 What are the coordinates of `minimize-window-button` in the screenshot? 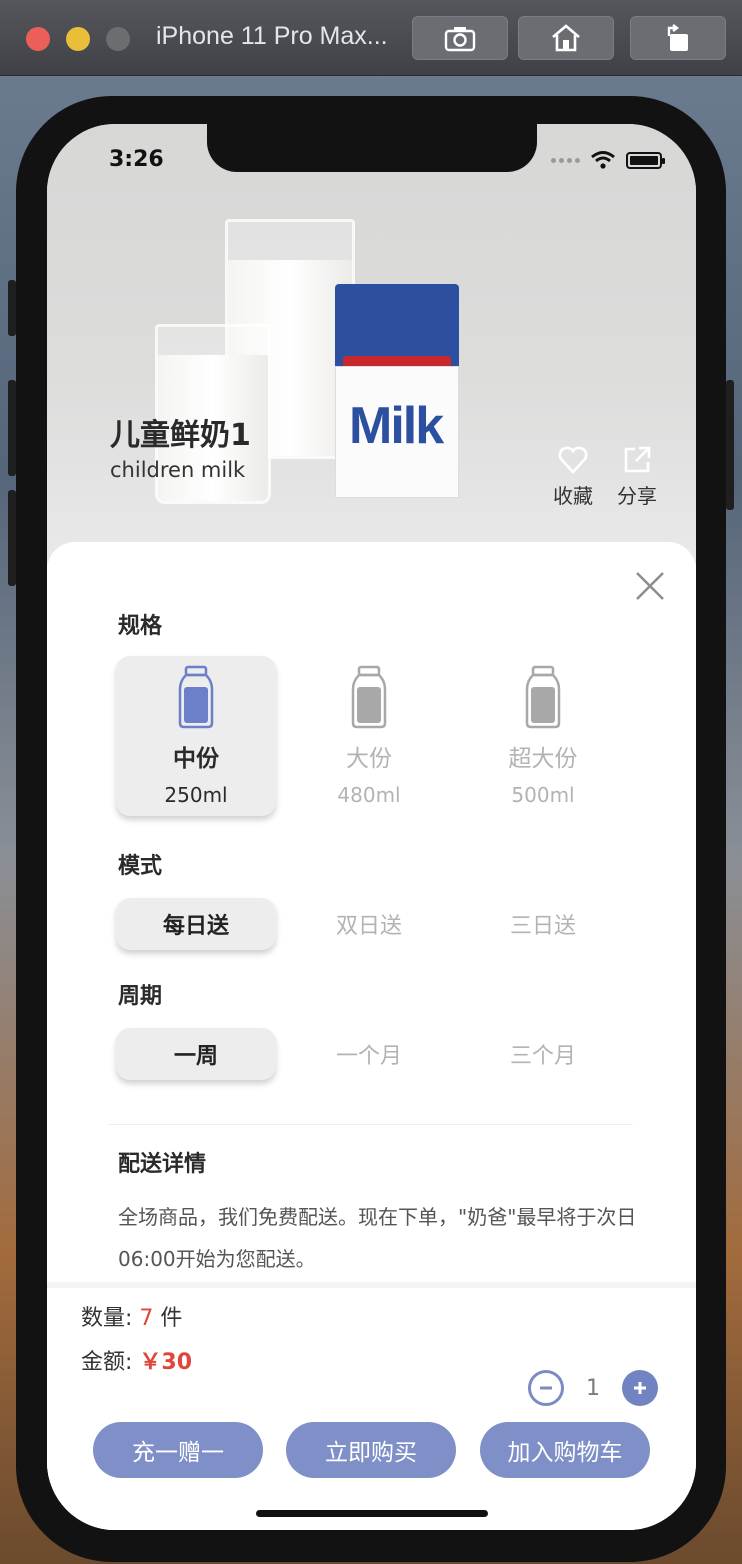 It's located at (78, 39).